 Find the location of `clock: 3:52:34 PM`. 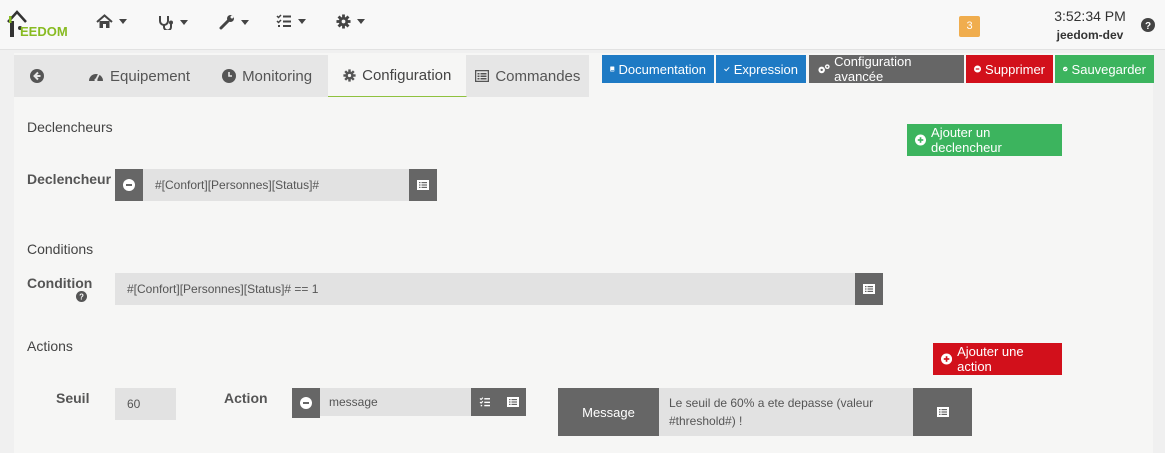

clock: 3:52:34 PM is located at coordinates (1090, 16).